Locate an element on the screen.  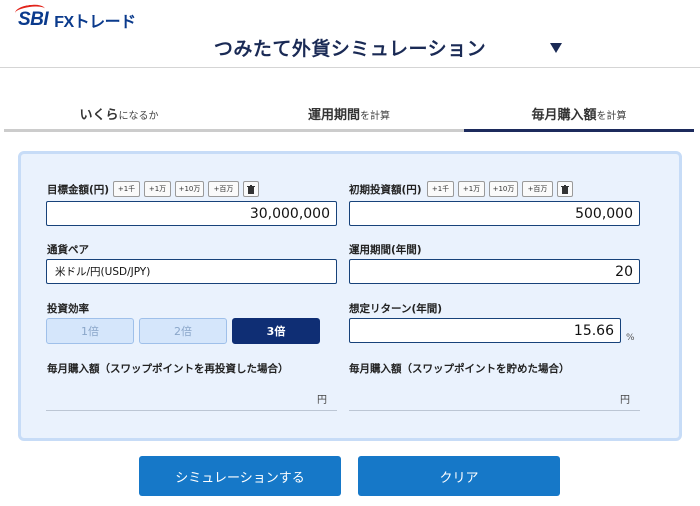
initial-add-100k-button: +10万 is located at coordinates (503, 189).